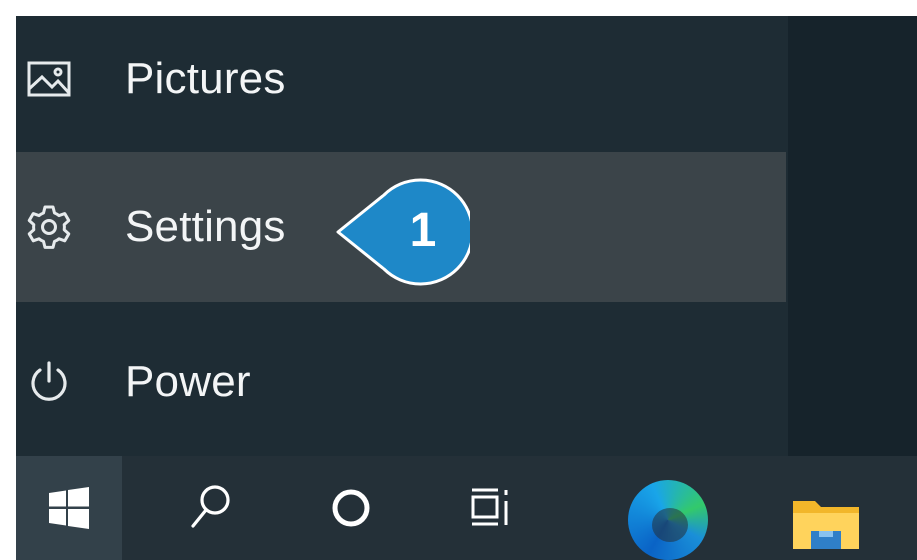 This screenshot has height=560, width=917. I want to click on cortana-button, so click(351, 508).